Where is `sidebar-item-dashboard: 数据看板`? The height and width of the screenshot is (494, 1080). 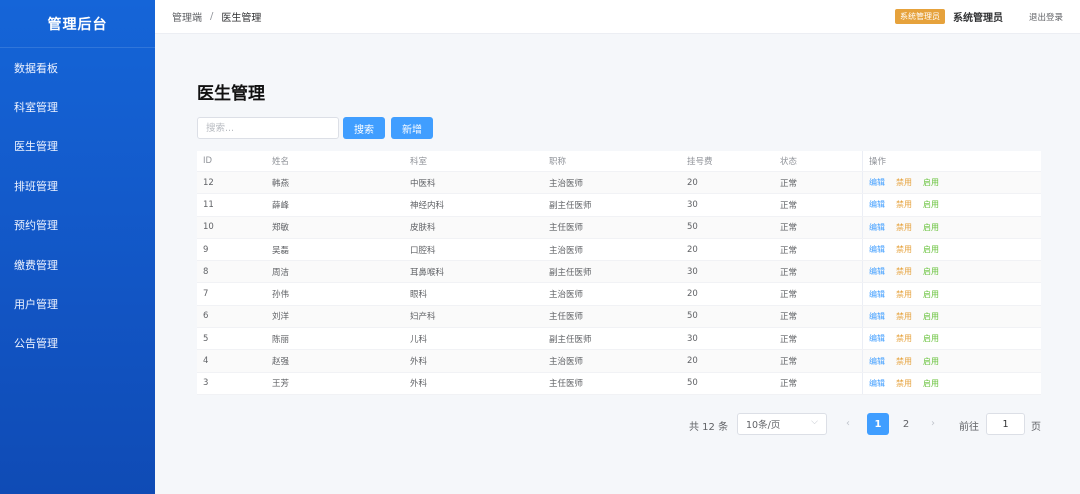 sidebar-item-dashboard: 数据看板 is located at coordinates (77, 67).